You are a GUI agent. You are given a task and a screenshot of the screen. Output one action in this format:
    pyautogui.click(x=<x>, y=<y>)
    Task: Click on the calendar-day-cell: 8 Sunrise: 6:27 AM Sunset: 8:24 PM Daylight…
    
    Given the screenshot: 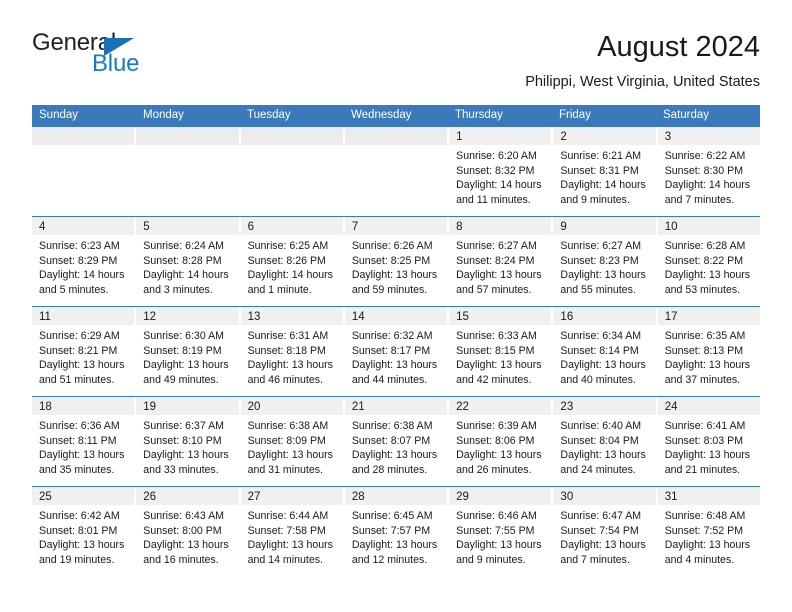 What is the action you would take?
    pyautogui.click(x=500, y=261)
    